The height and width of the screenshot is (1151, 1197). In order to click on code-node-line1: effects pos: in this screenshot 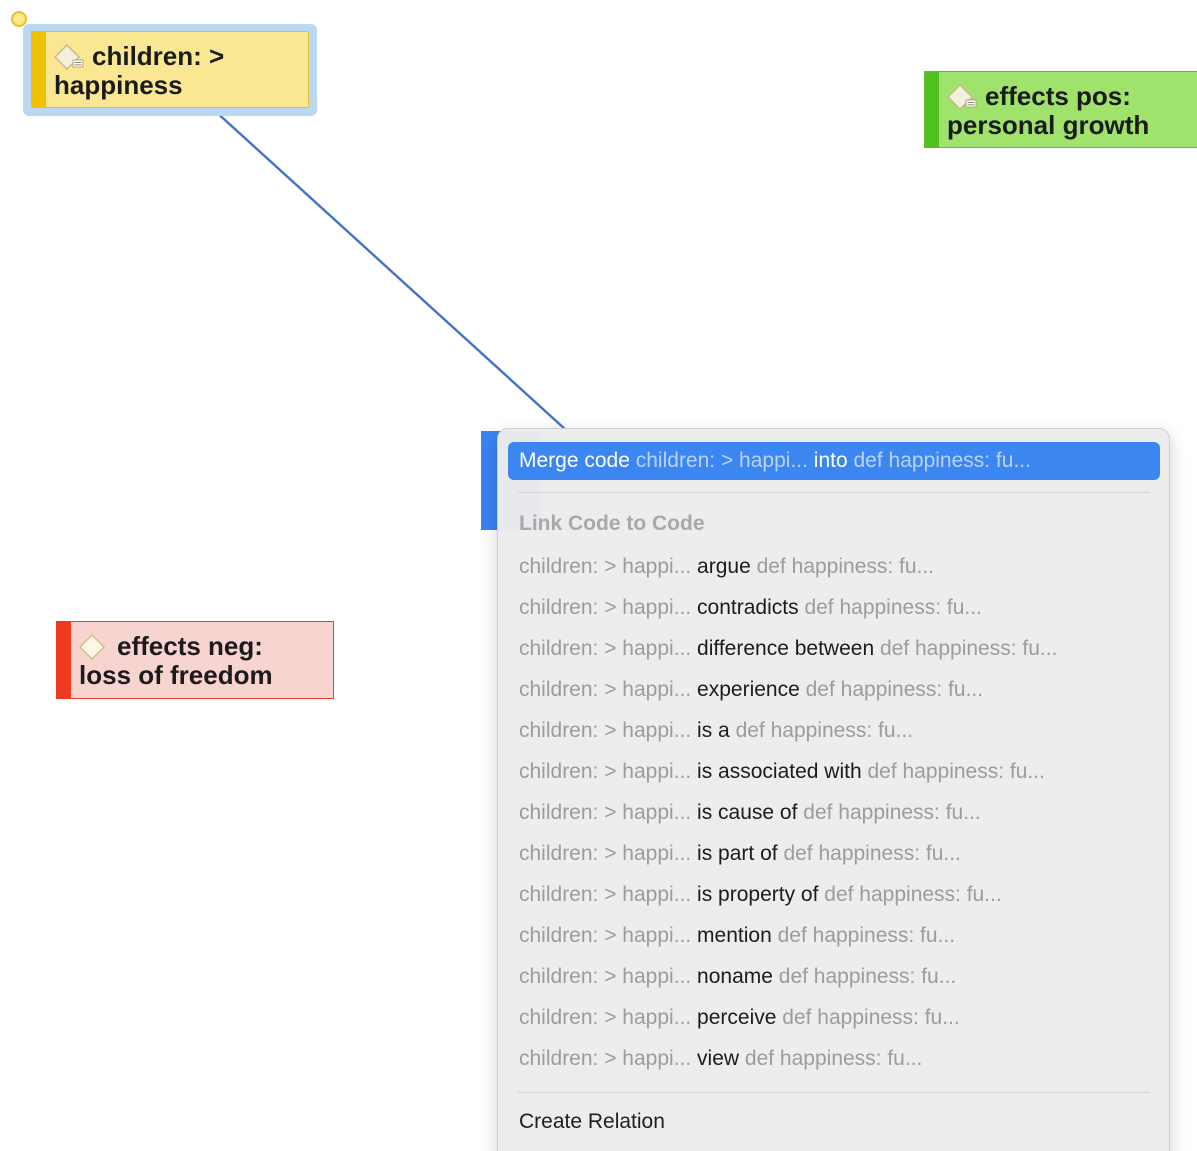, I will do `click(1058, 96)`.